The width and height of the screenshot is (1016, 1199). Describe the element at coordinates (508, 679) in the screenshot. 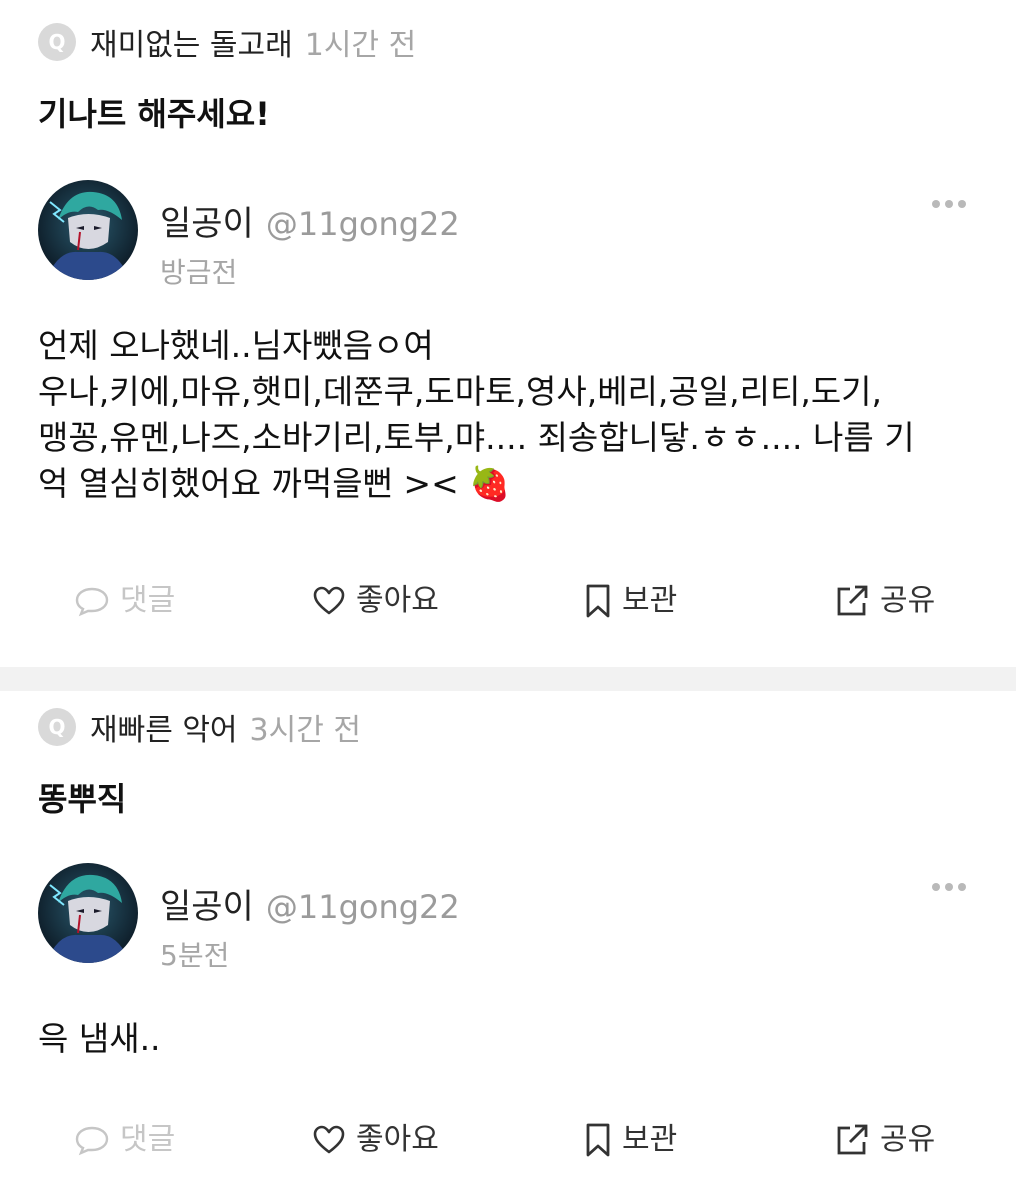

I see `section-divider` at that location.